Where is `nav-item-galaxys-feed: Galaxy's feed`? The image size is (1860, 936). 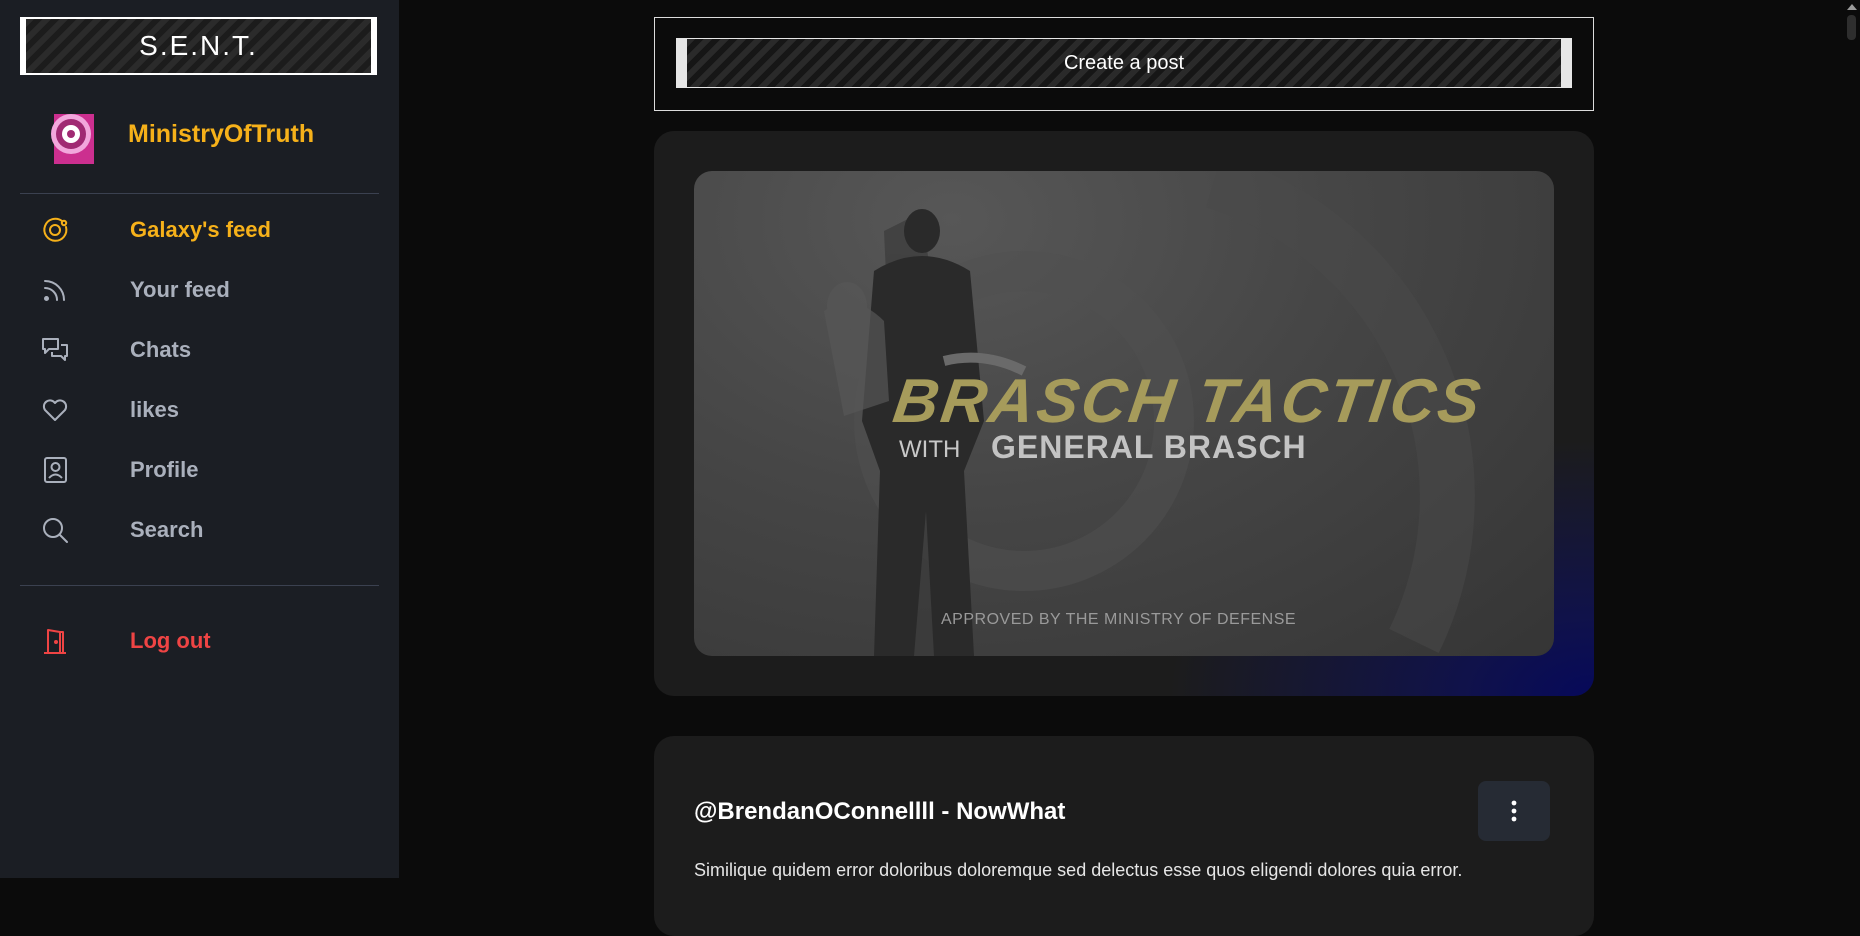
nav-item-galaxys-feed: Galaxy's feed is located at coordinates (199, 230).